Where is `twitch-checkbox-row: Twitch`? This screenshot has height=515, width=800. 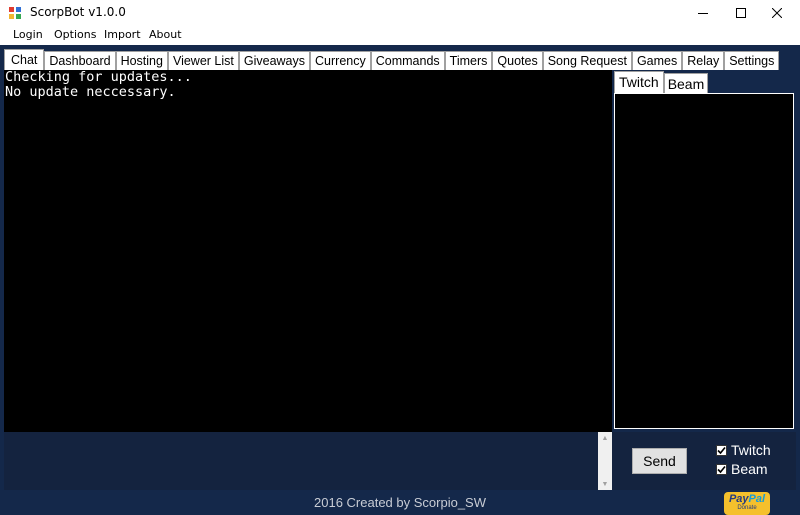 twitch-checkbox-row: Twitch is located at coordinates (743, 450).